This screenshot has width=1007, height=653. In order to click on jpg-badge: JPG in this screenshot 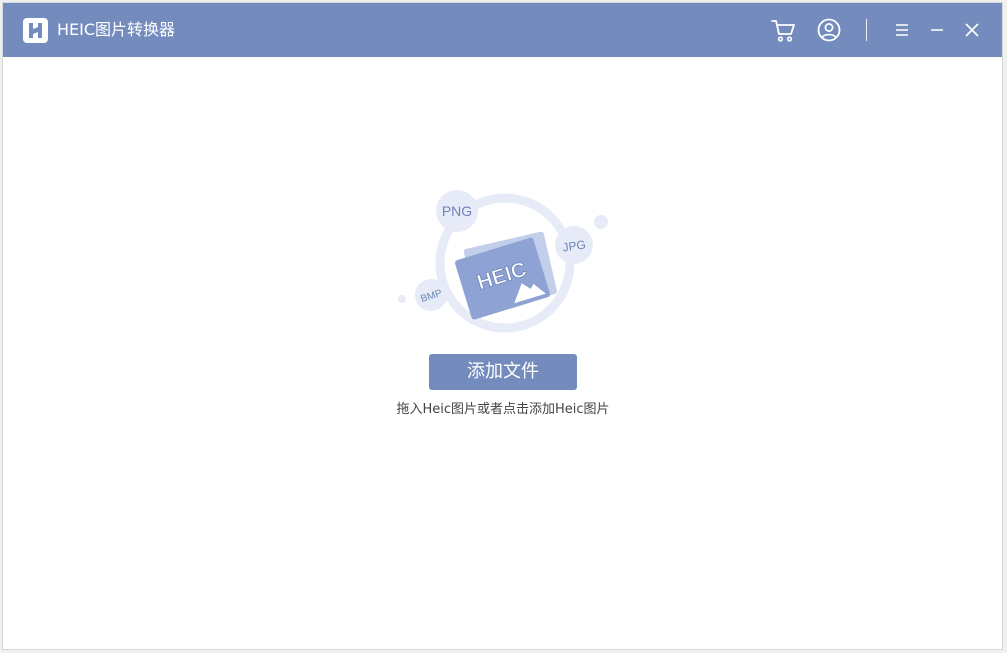, I will do `click(574, 245)`.